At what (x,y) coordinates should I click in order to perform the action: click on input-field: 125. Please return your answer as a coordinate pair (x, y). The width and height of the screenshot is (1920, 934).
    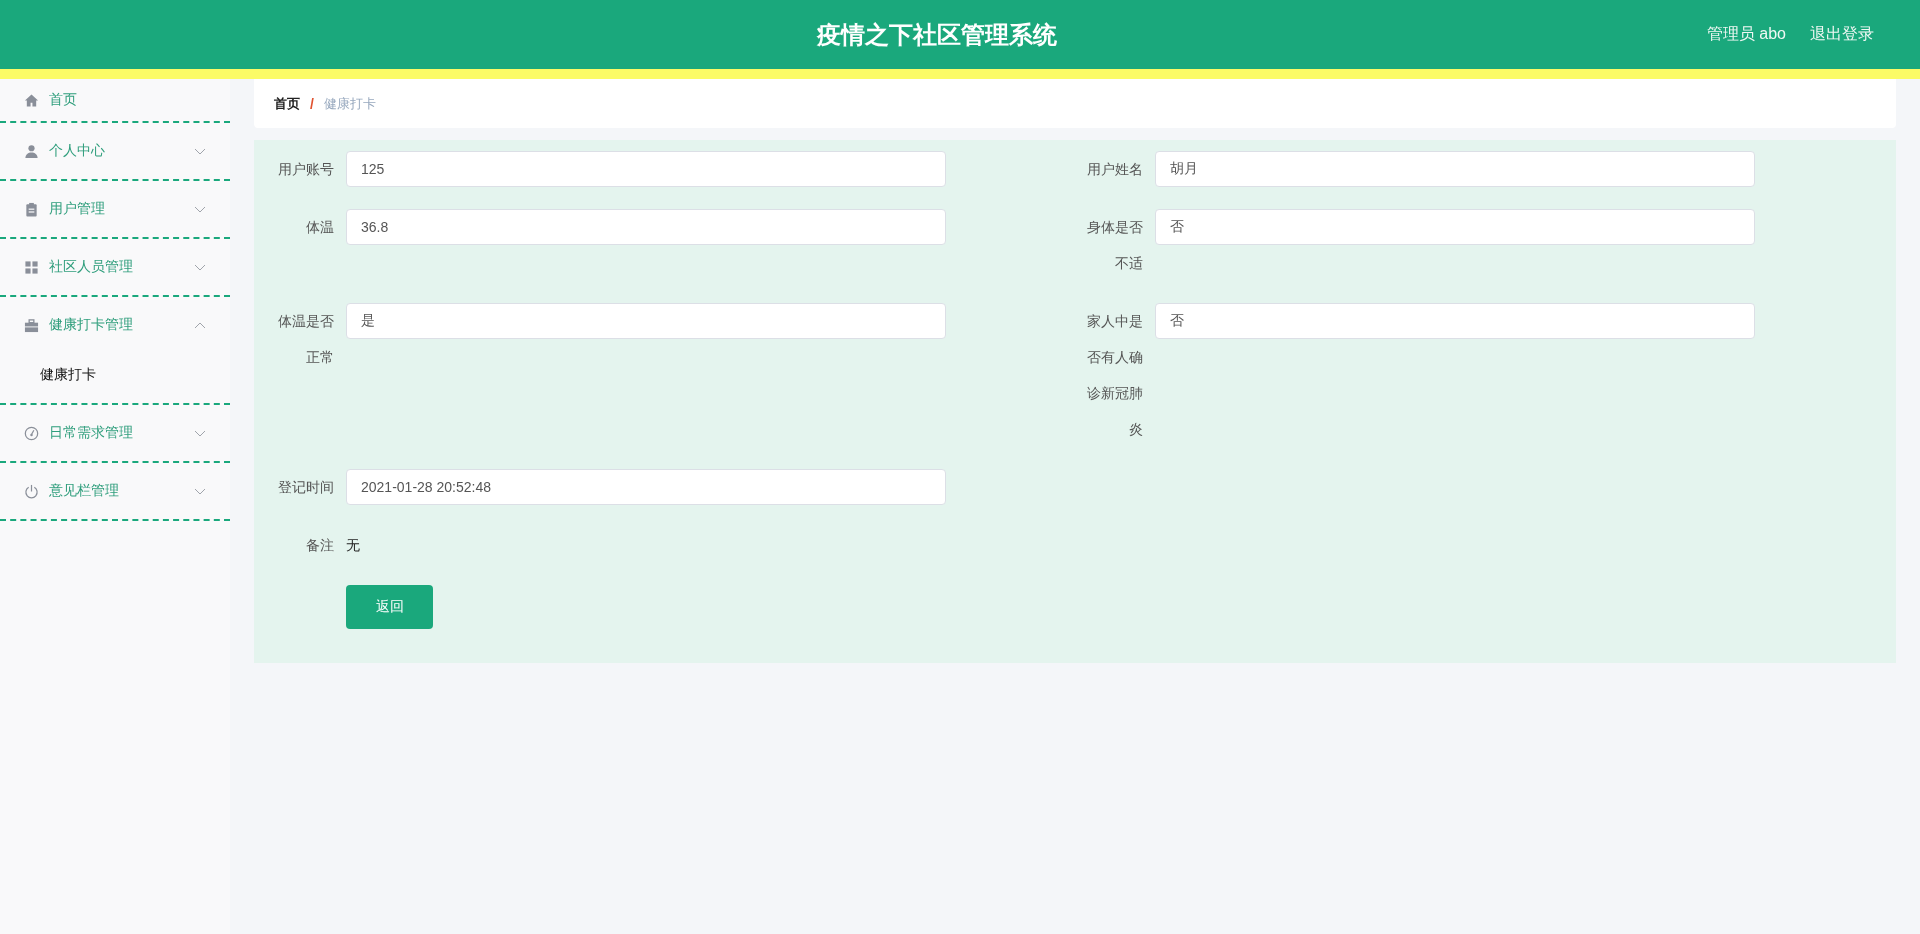
    Looking at the image, I should click on (646, 169).